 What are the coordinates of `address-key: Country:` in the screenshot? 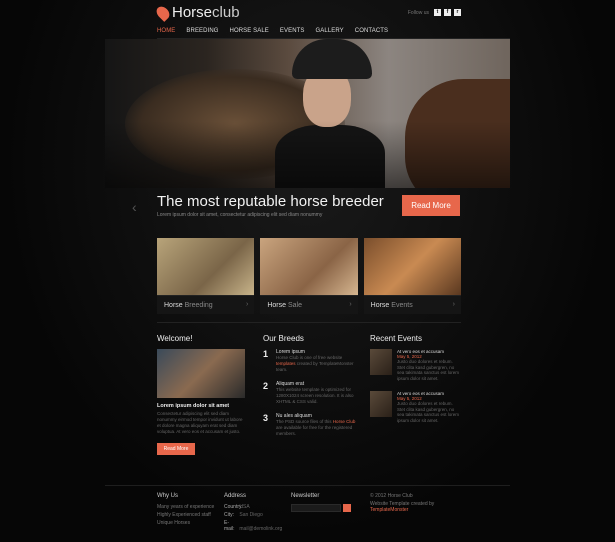 It's located at (233, 507).